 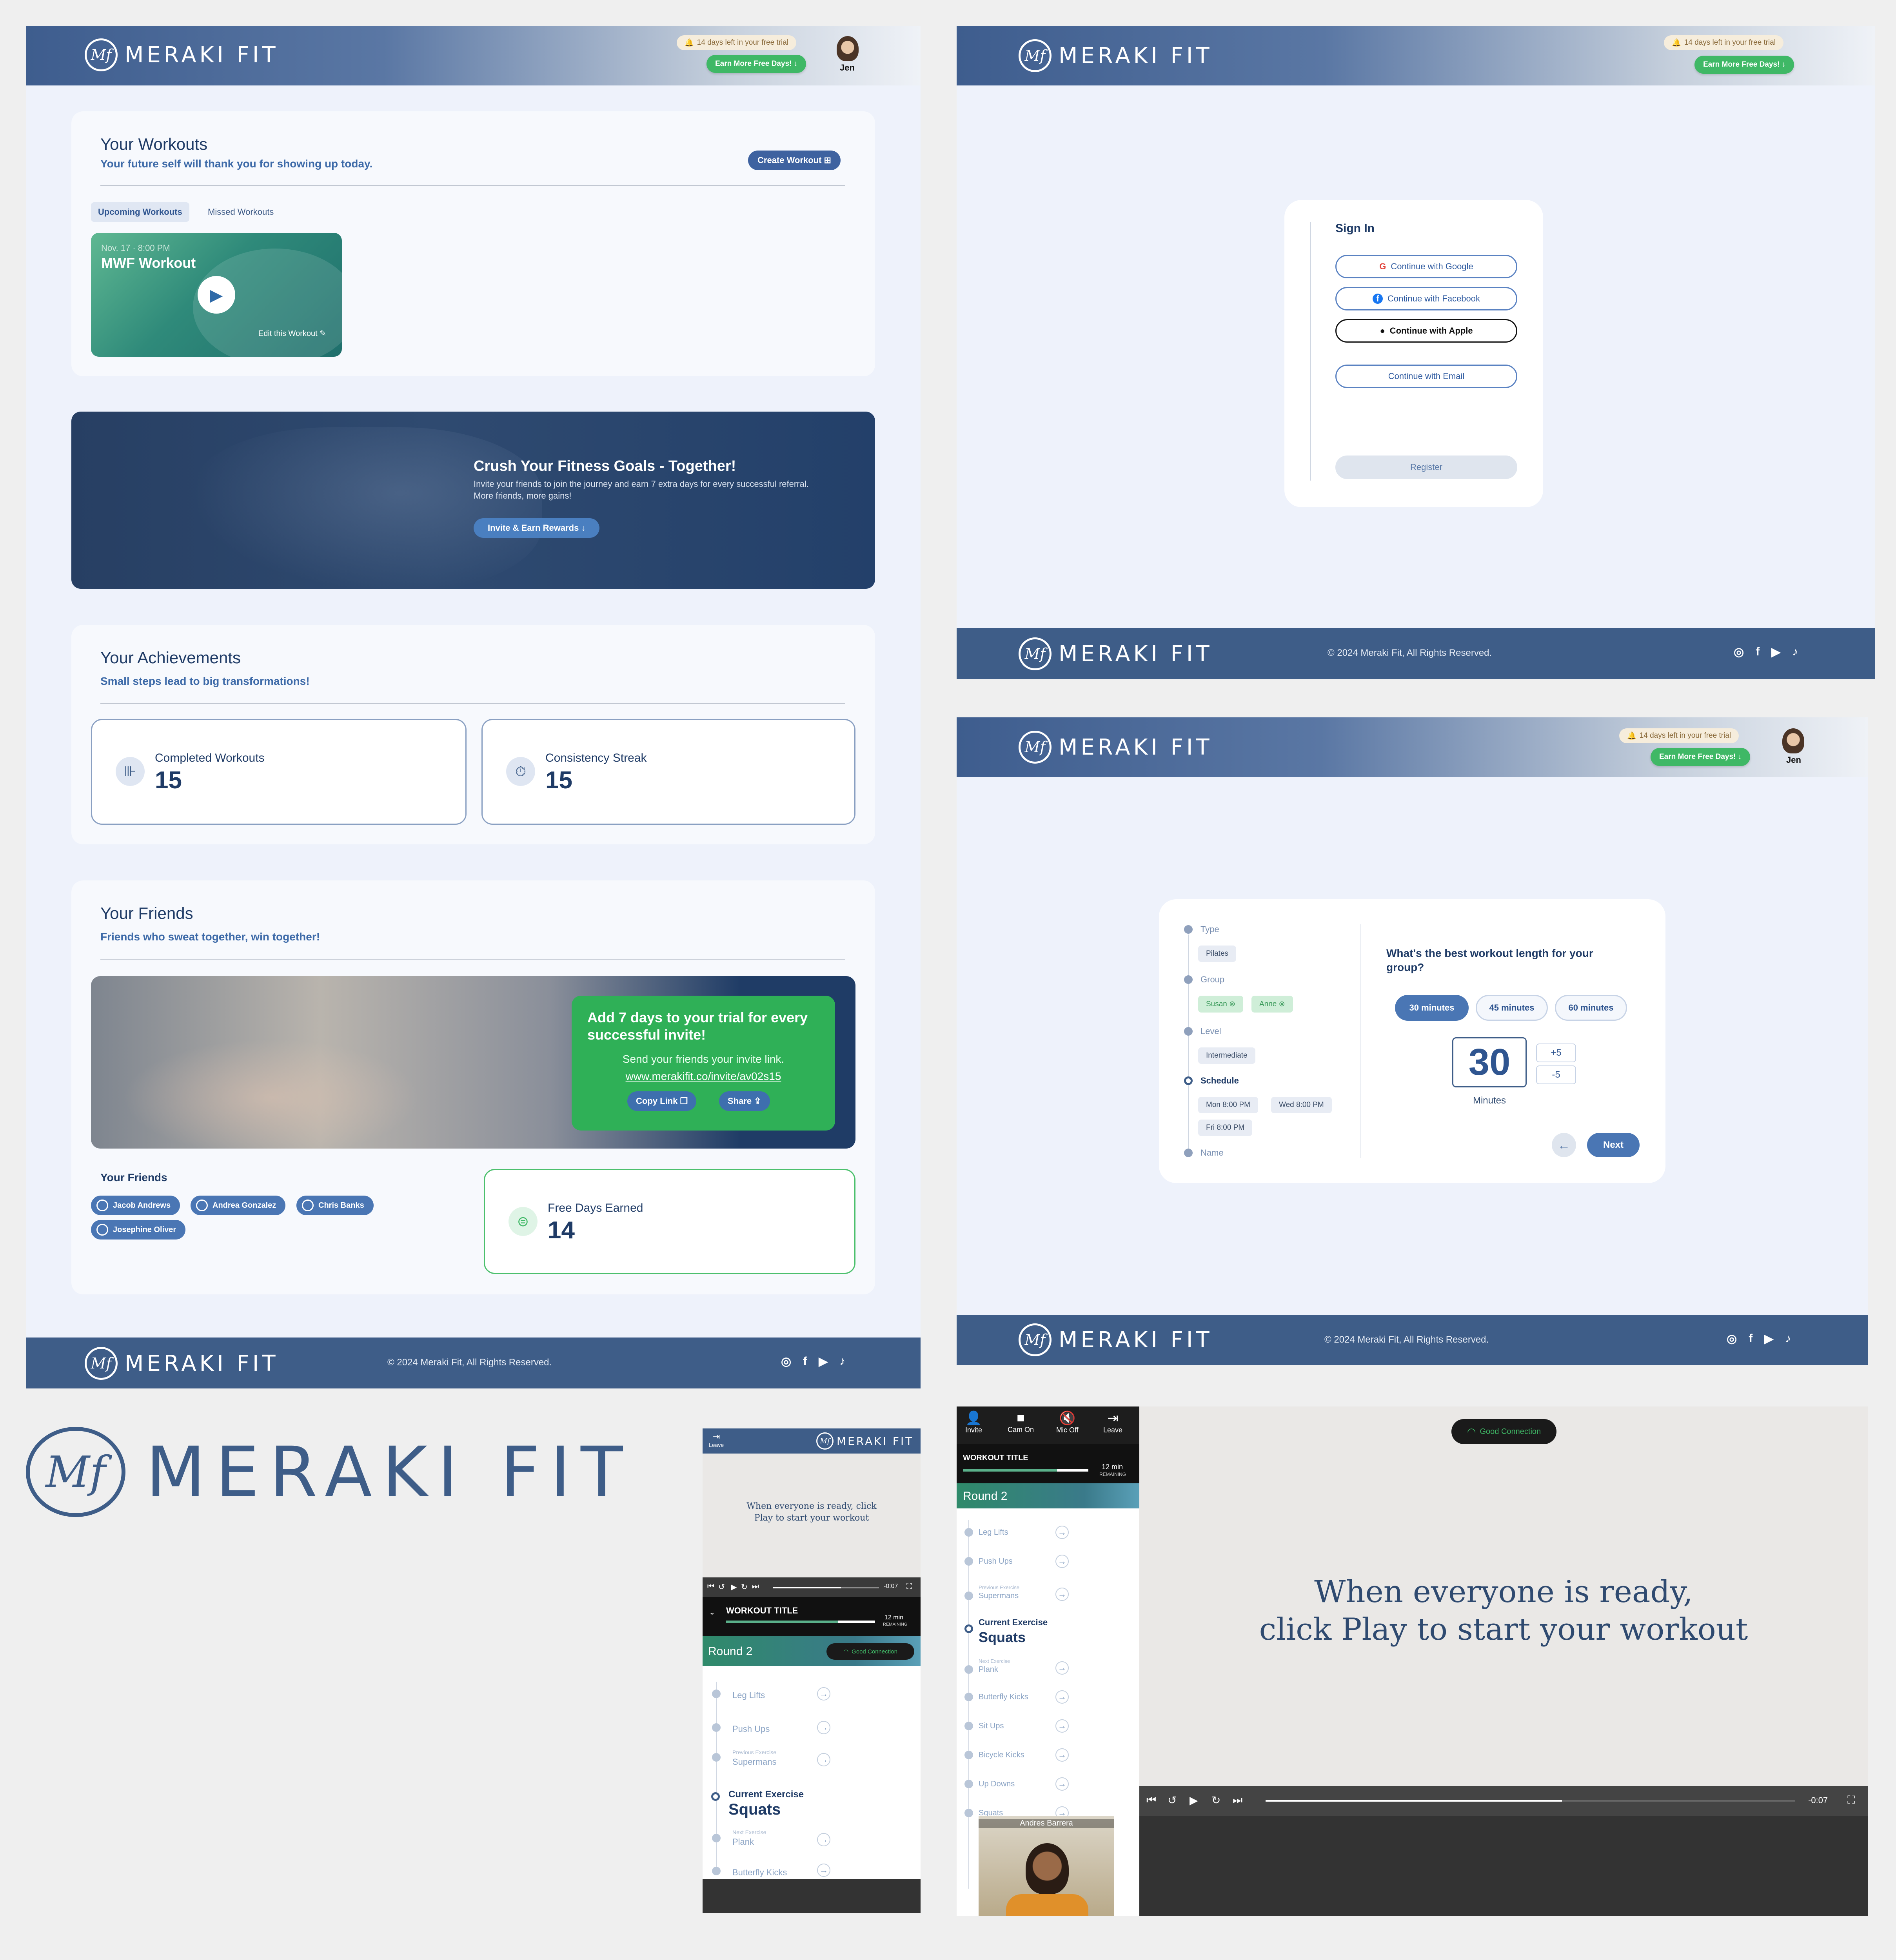 What do you see at coordinates (1067, 1422) in the screenshot?
I see `mic-button: 🔇 Mic Off` at bounding box center [1067, 1422].